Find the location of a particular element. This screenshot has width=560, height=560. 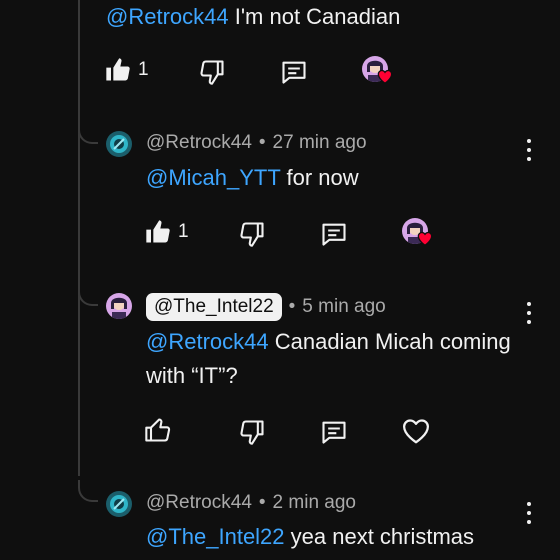

timestamp: 5 min ago is located at coordinates (344, 306).